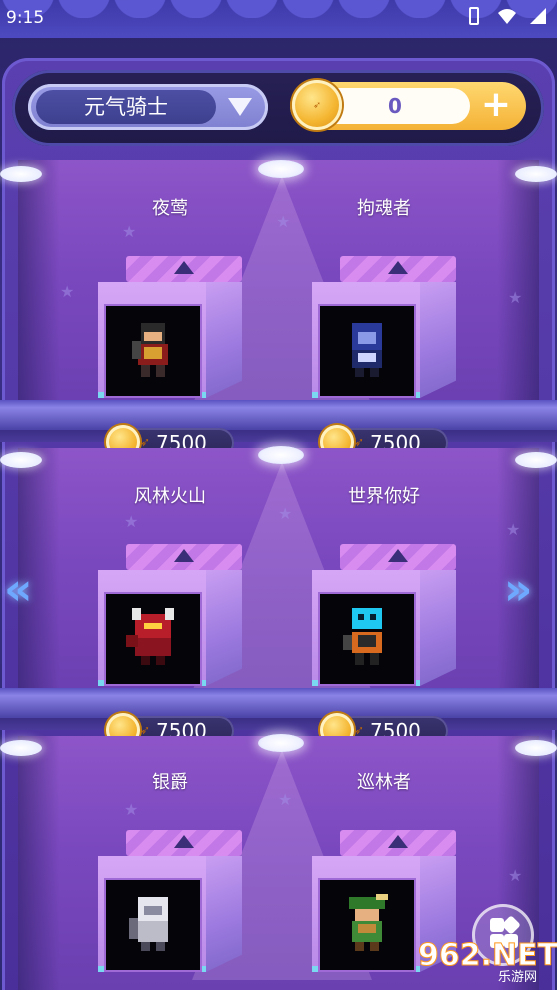  What do you see at coordinates (384, 782) in the screenshot?
I see `skin-name: 巡林者` at bounding box center [384, 782].